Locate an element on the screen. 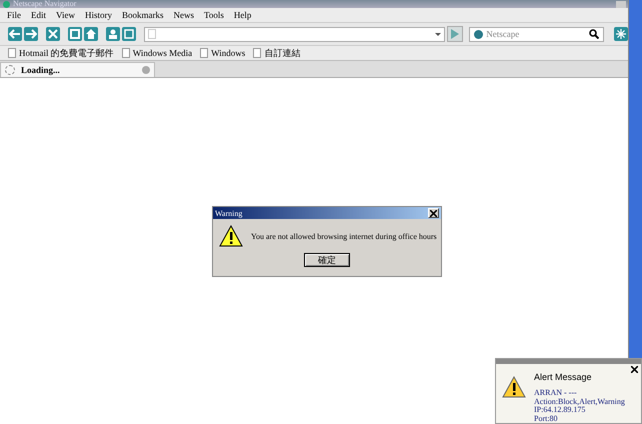 Image resolution: width=642 pixels, height=424 pixels. go-button is located at coordinates (455, 34).